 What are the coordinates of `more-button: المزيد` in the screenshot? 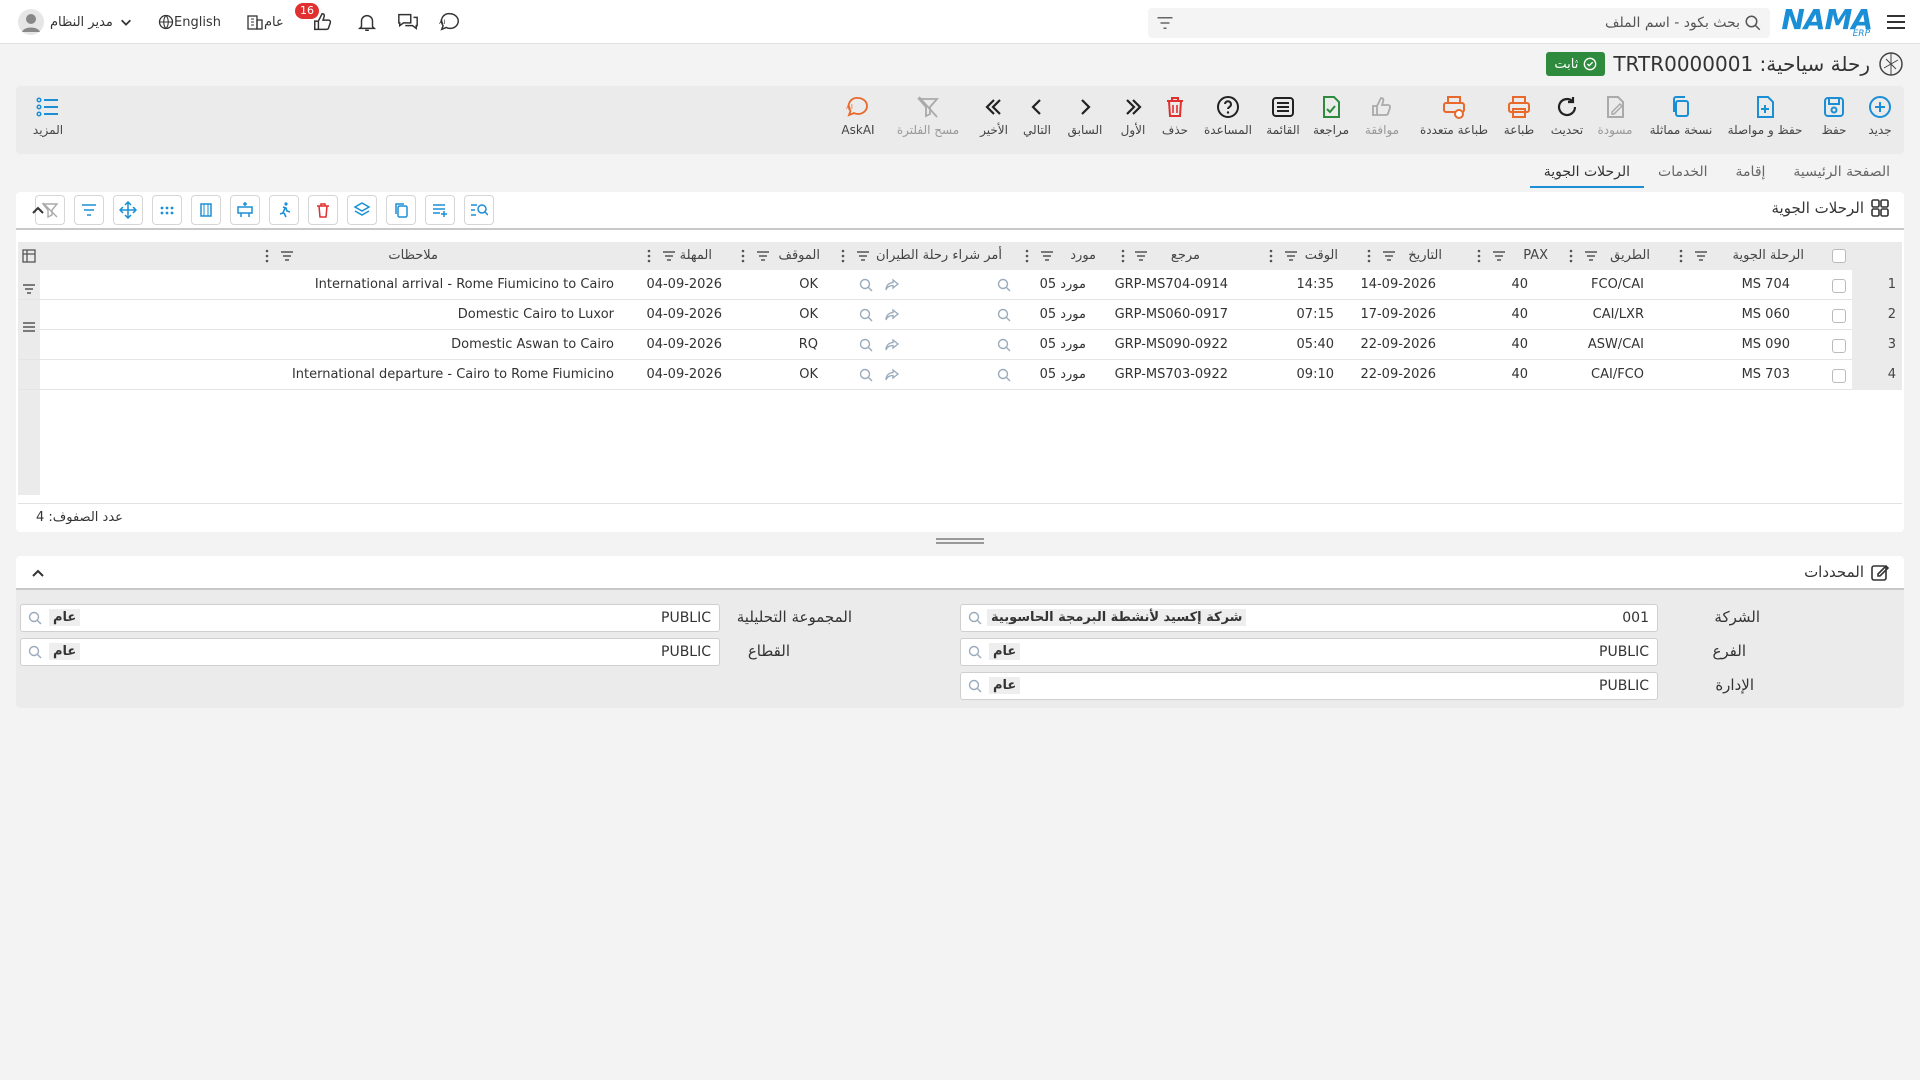 It's located at (48, 115).